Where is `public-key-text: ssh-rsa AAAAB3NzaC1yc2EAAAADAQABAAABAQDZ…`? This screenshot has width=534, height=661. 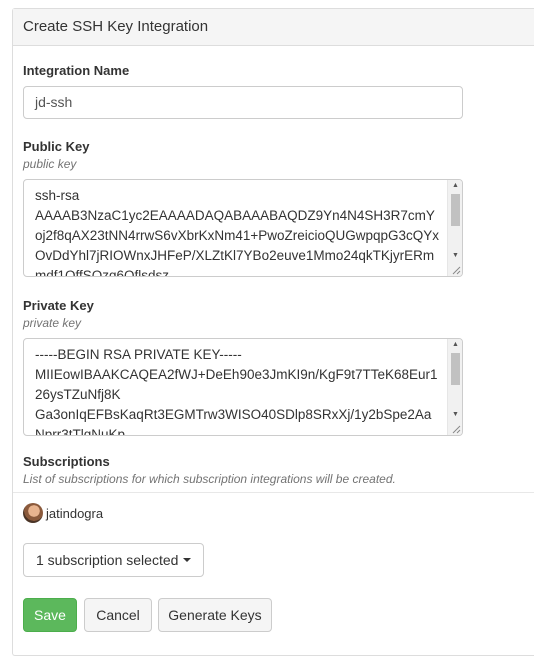
public-key-text: ssh-rsa AAAAB3NzaC1yc2EAAAADAQABAAABAQDZ… is located at coordinates (237, 232).